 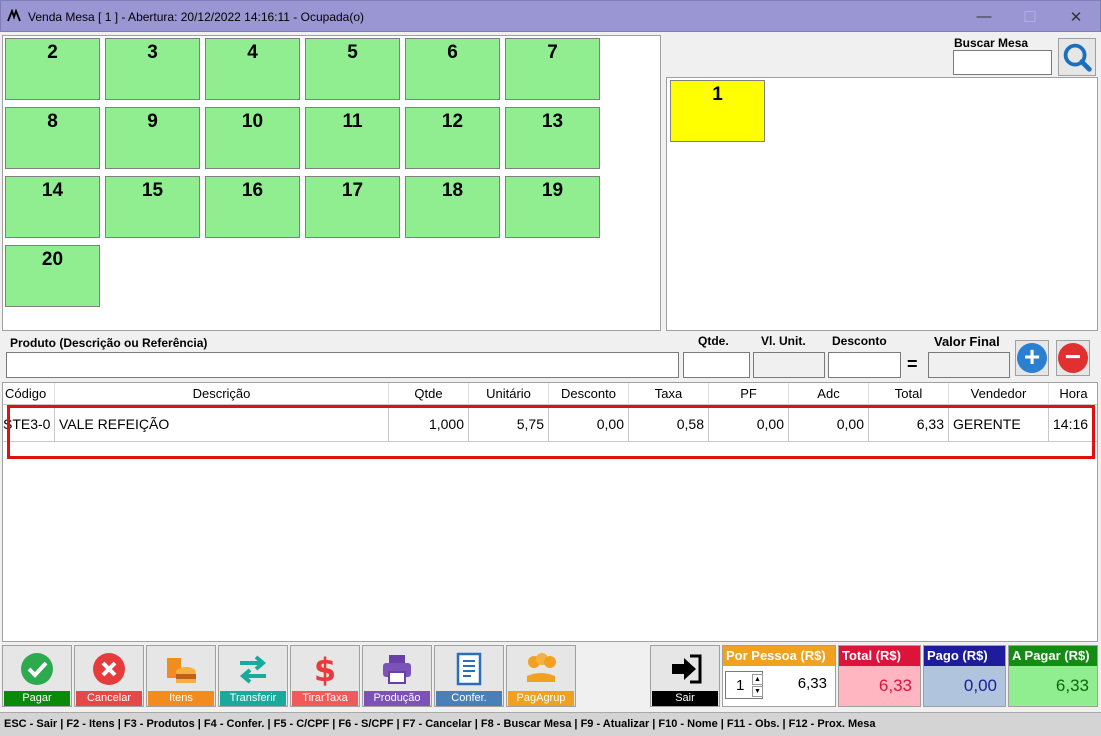 What do you see at coordinates (429, 424) in the screenshot?
I see `table-cell-qtde: 1,000` at bounding box center [429, 424].